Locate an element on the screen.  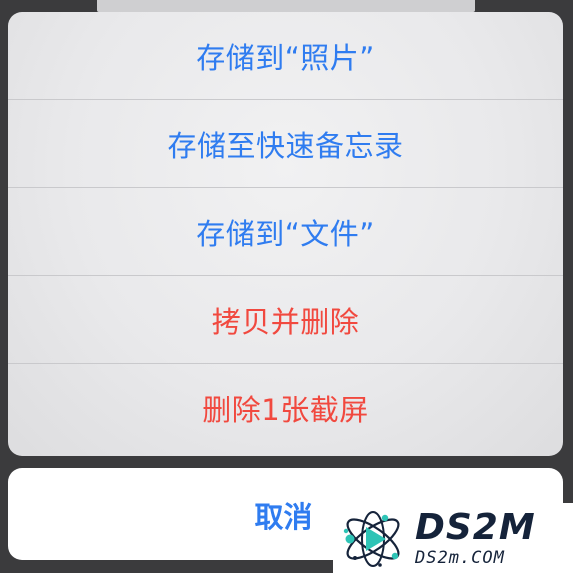
save-to-quick-note-button: 存储至快速备忘录 is located at coordinates (285, 144).